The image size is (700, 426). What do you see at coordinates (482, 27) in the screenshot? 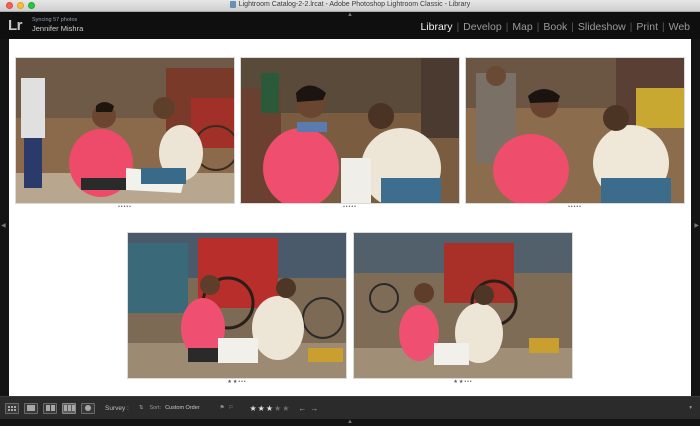
I see `module-develop: Develop` at bounding box center [482, 27].